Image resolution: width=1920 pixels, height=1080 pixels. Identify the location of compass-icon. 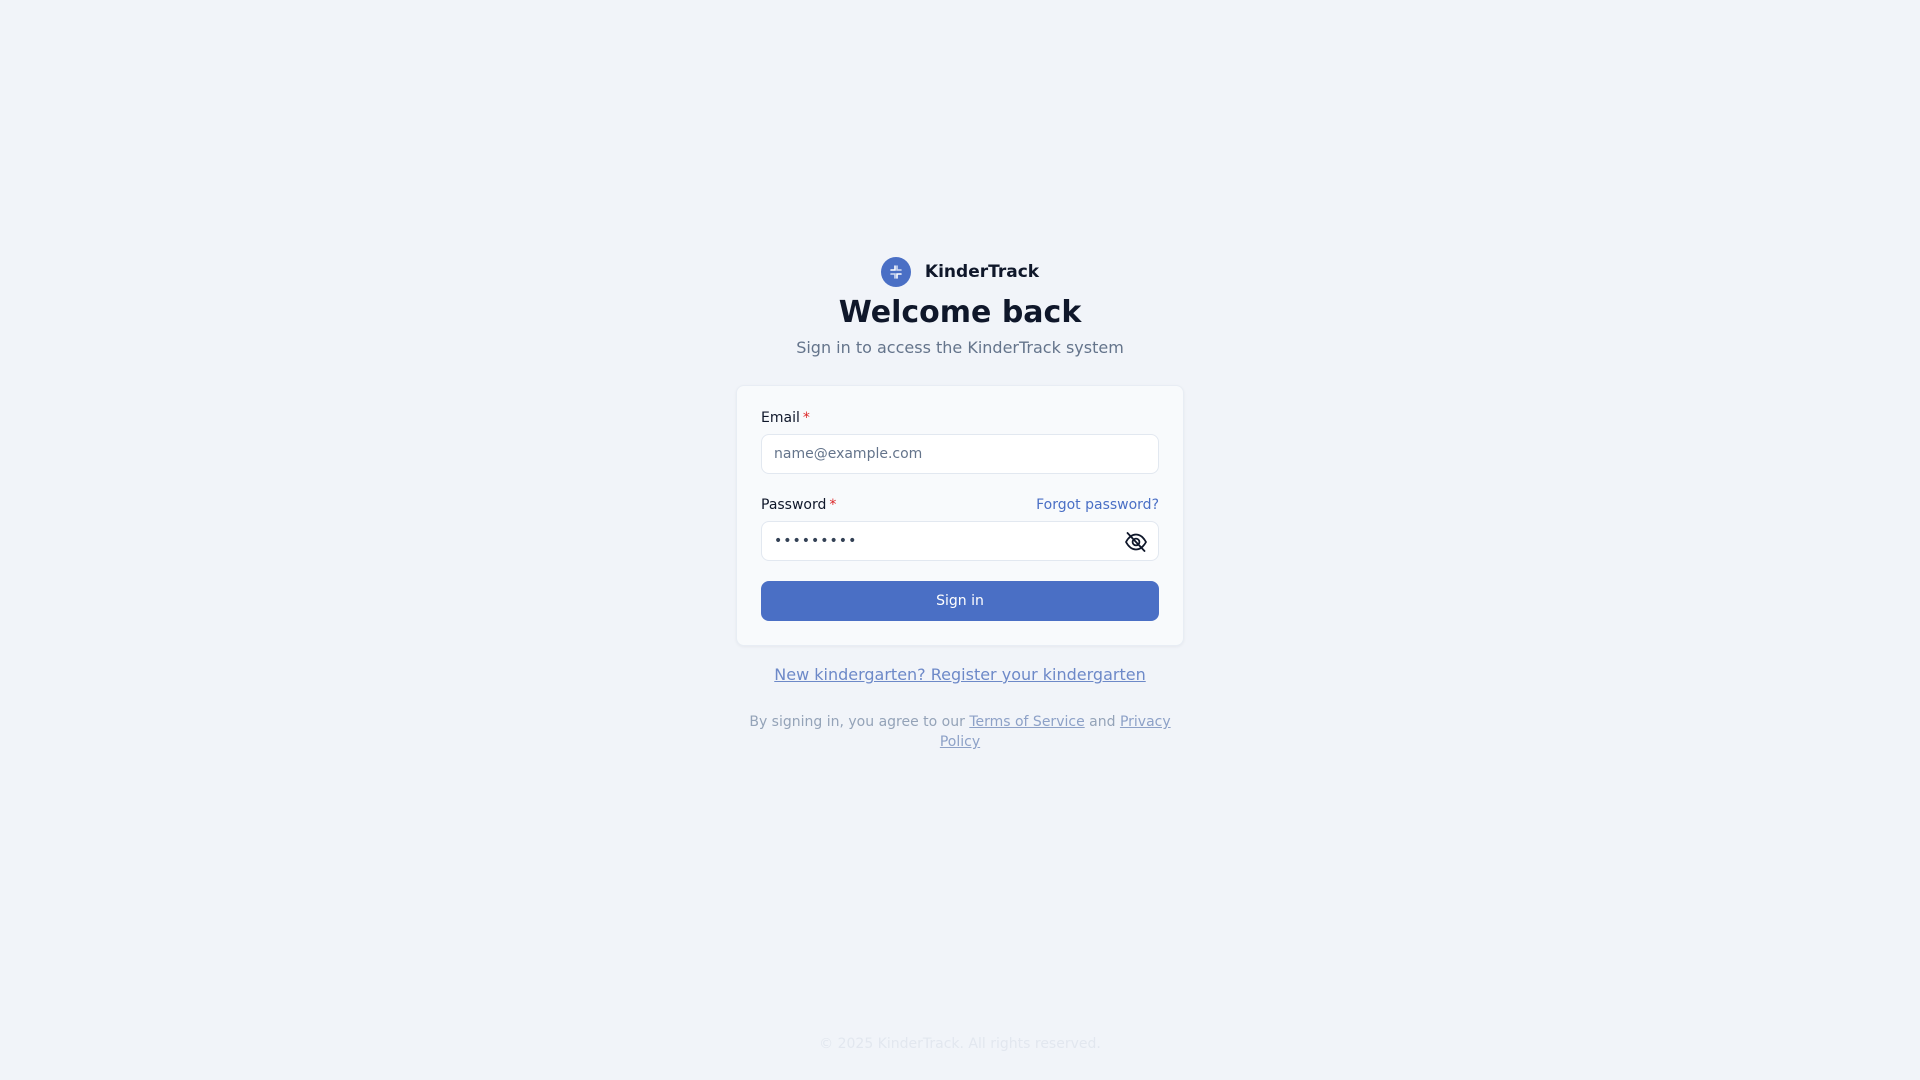
(895, 272).